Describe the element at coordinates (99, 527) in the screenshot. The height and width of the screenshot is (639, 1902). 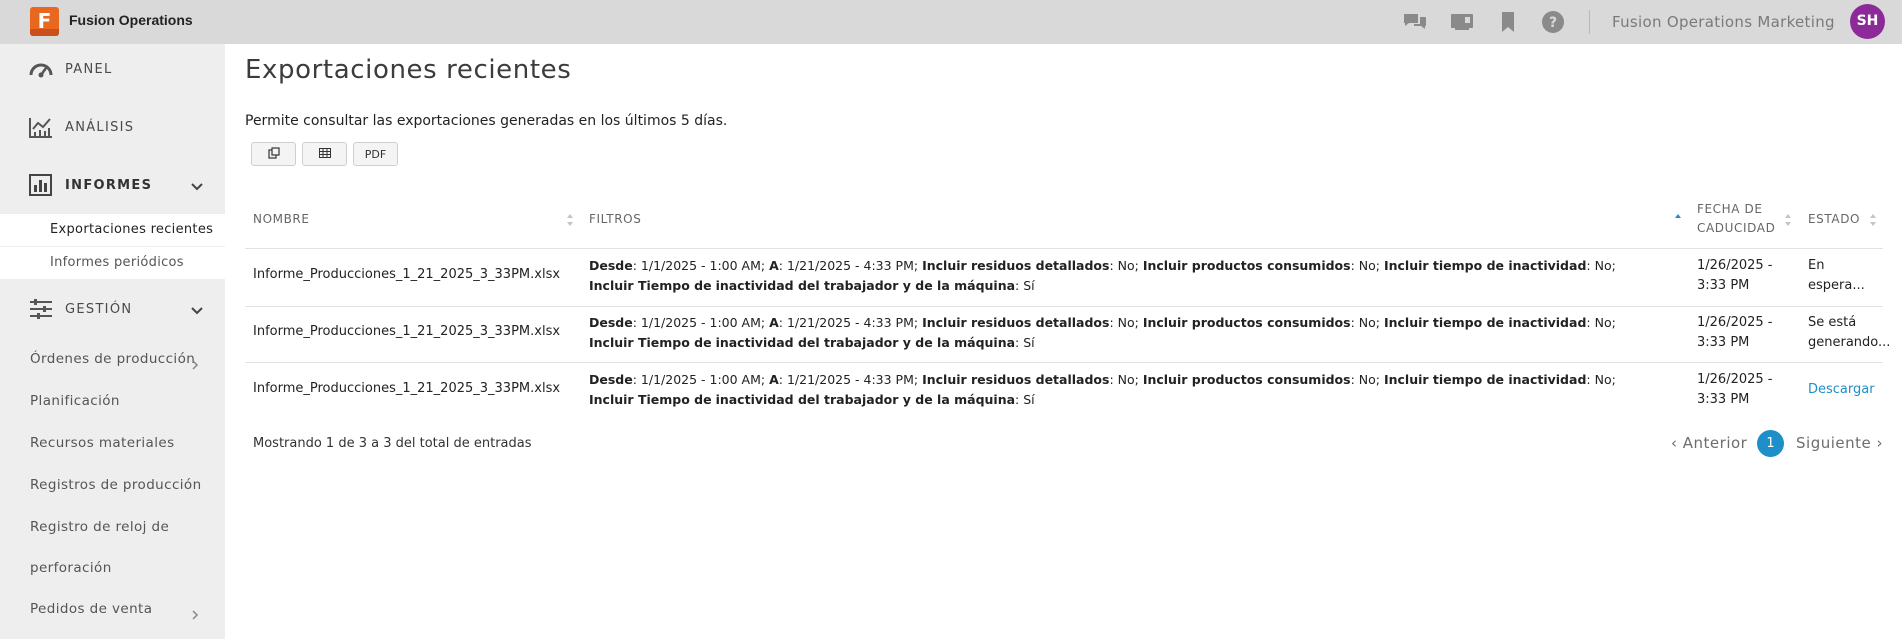
I see `sidebar-item-registro-reloj: Registro de reloj de` at that location.